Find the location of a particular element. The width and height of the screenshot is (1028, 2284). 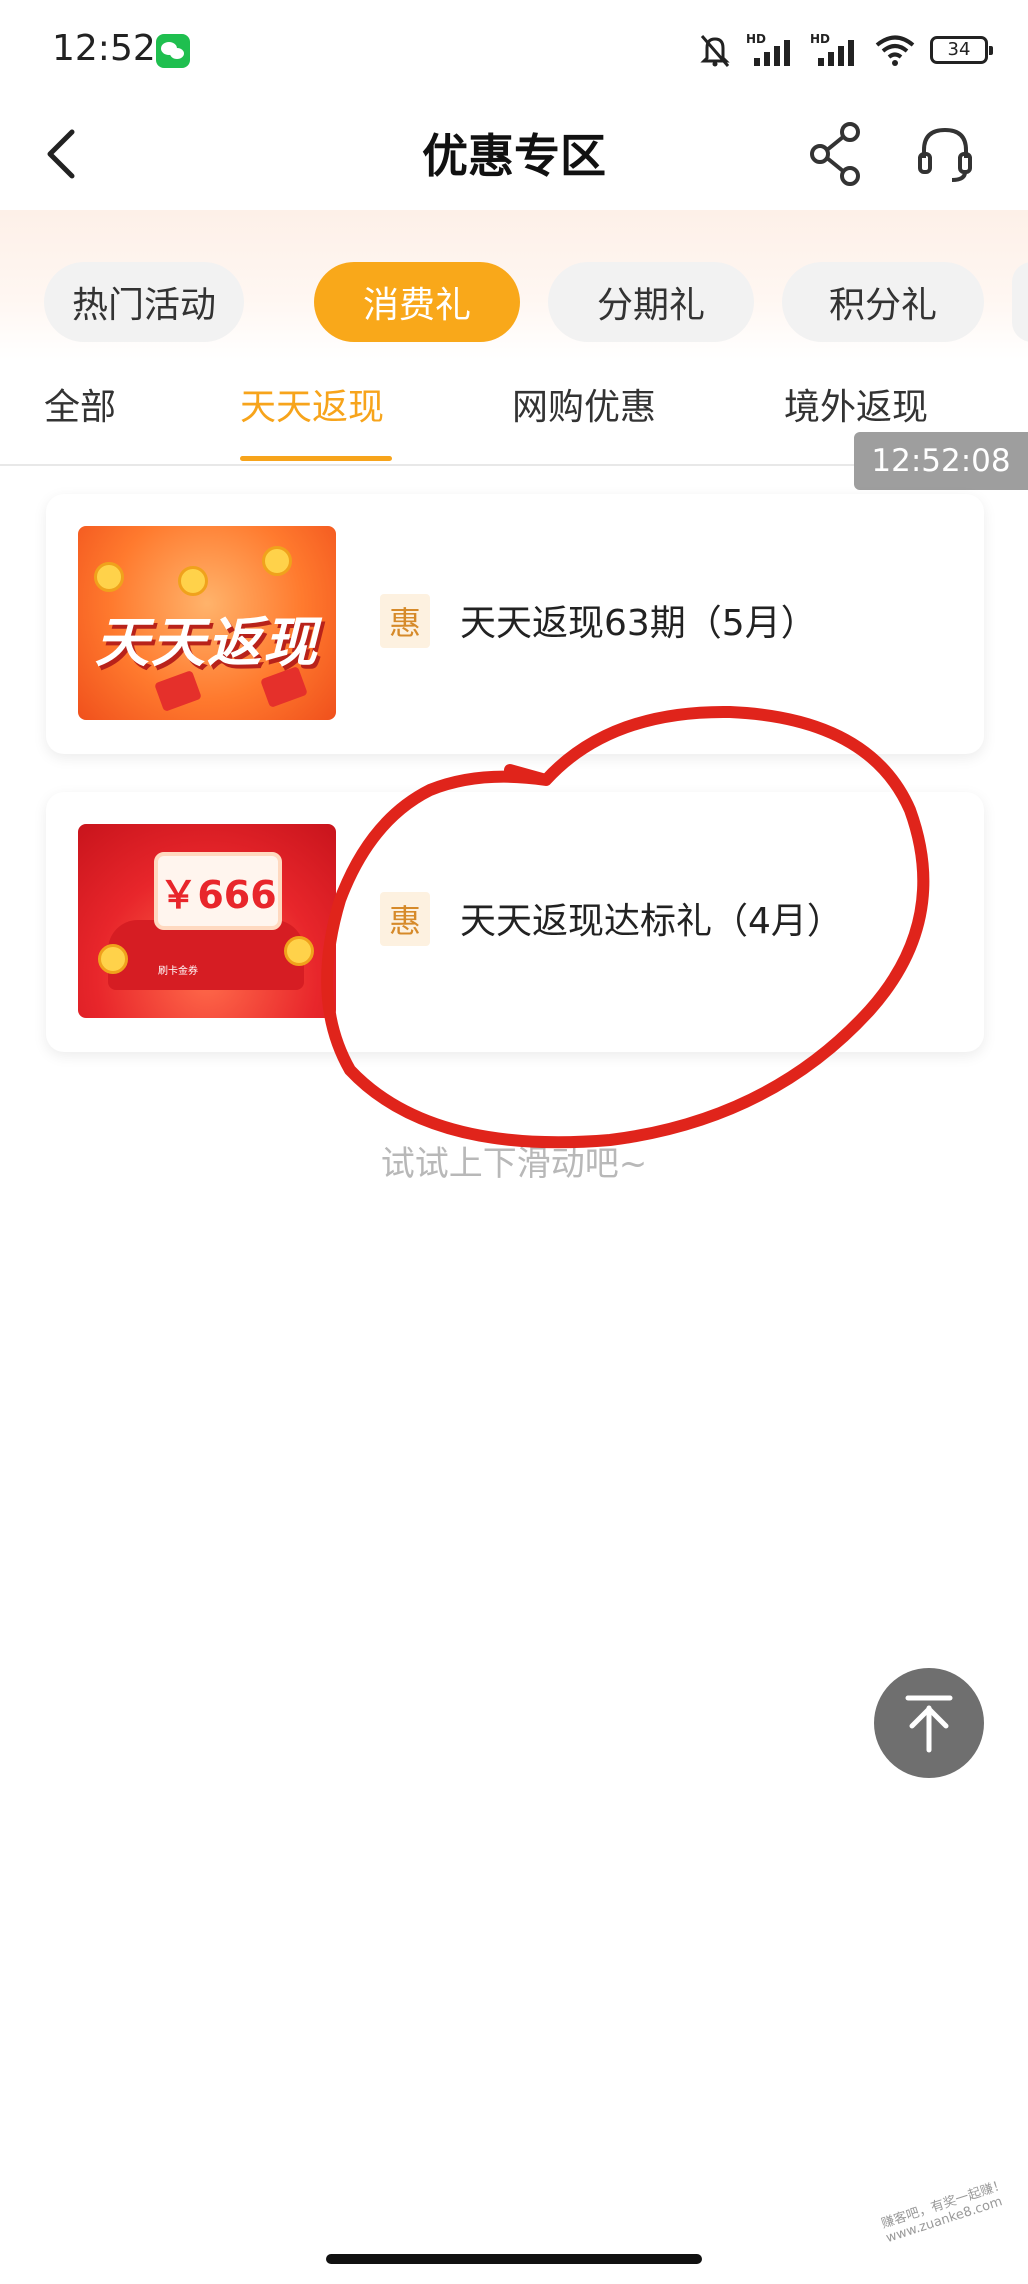

thumbnail-title: 天天返现 is located at coordinates (207, 642).